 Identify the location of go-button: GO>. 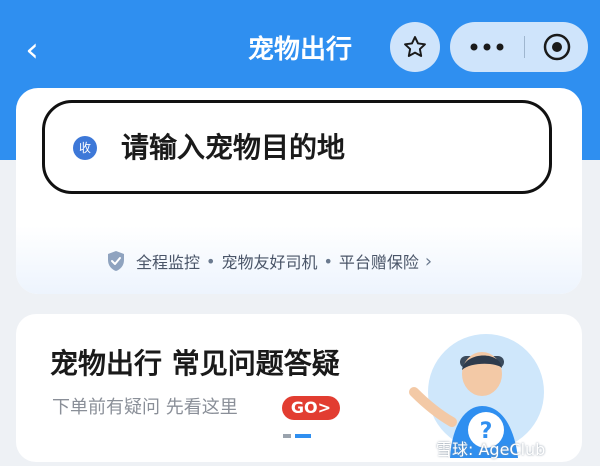
(311, 408).